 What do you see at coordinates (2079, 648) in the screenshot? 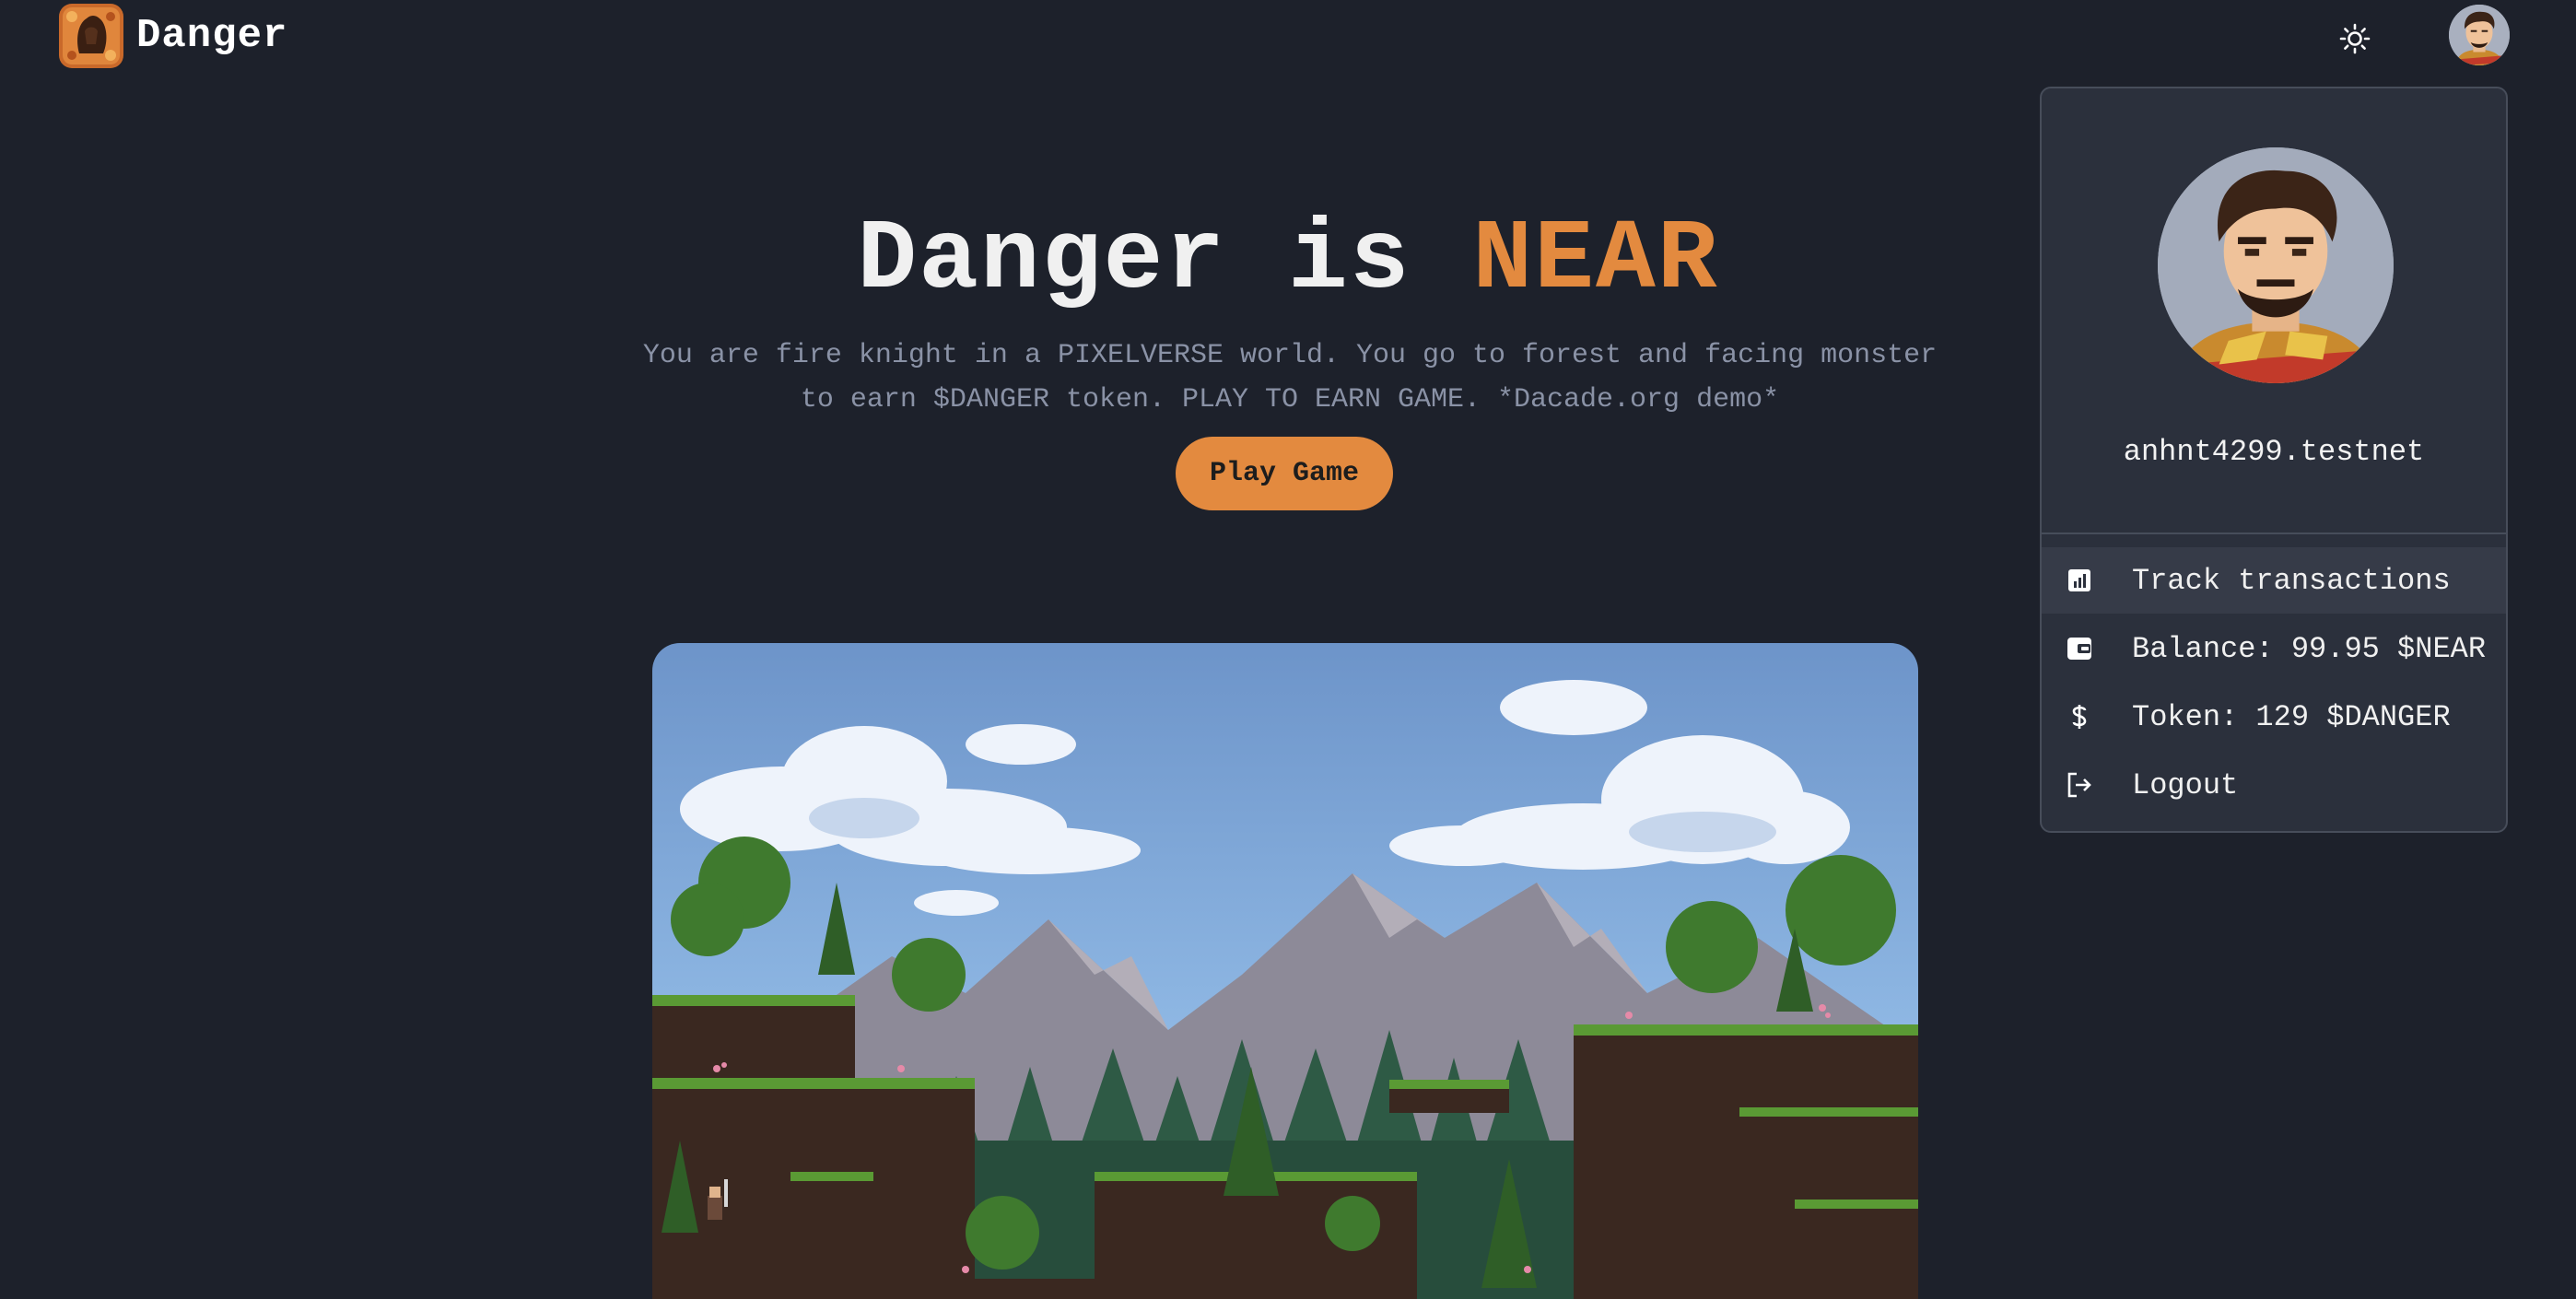
I see `wallet-icon` at bounding box center [2079, 648].